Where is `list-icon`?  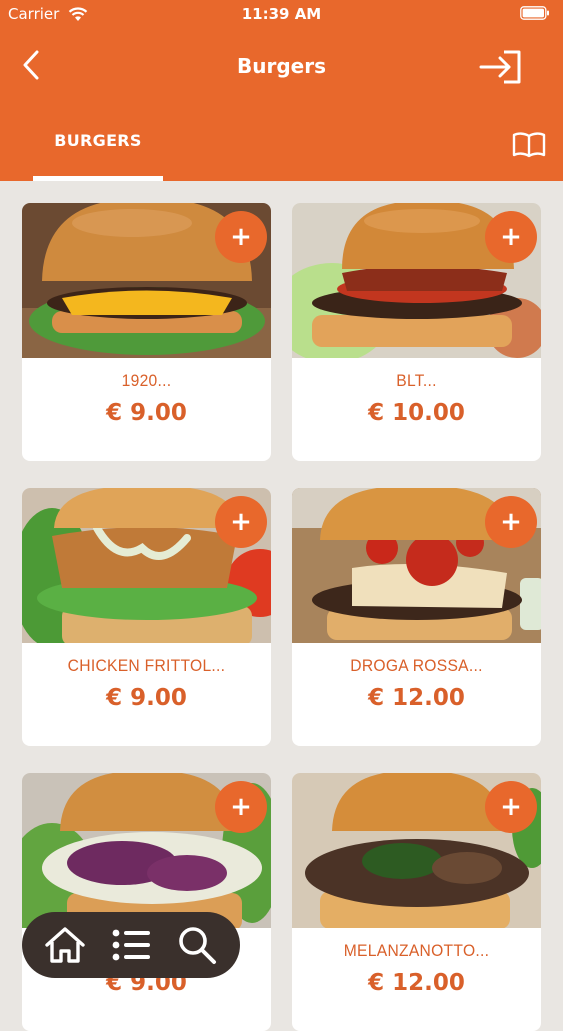
list-icon is located at coordinates (131, 945).